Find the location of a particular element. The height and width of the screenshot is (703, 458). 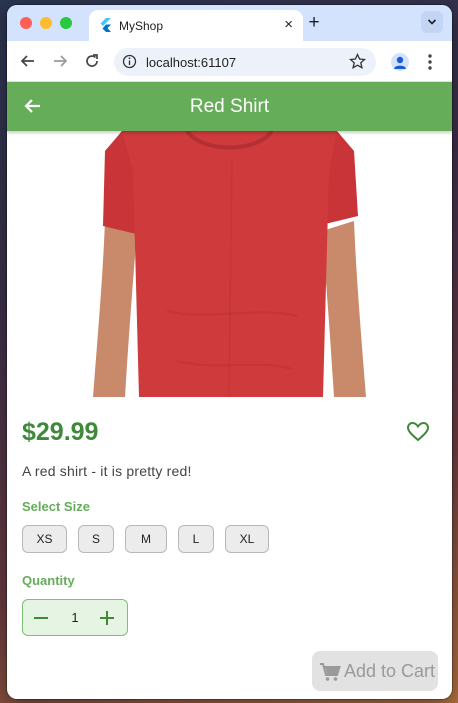

url-text: localhost:61107 is located at coordinates (191, 62).